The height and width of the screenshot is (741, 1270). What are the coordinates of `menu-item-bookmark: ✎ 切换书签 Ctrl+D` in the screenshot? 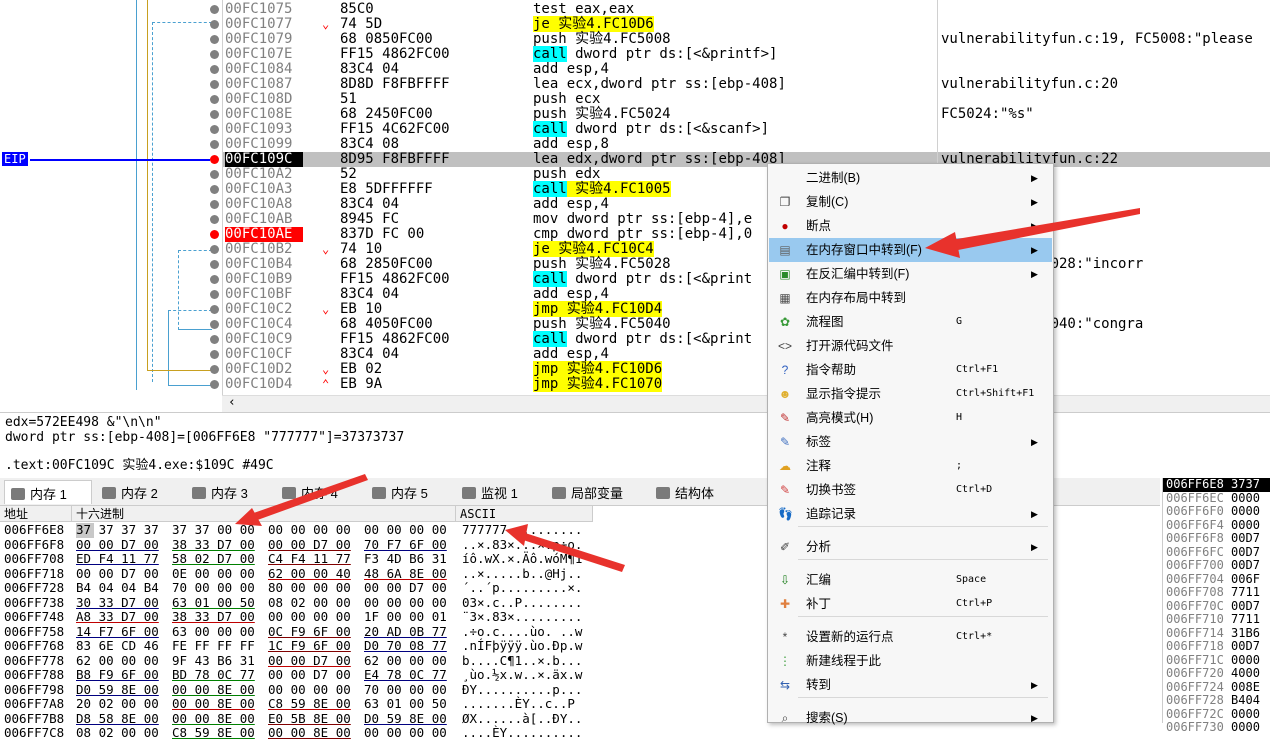 It's located at (910, 490).